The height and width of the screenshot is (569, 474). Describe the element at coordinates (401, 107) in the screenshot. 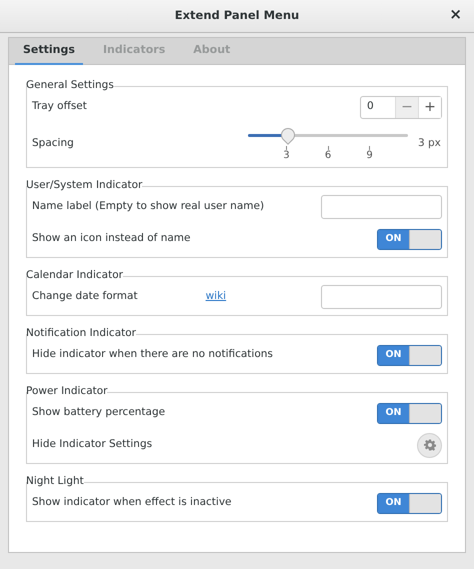

I see `spin-field: 0 − +` at that location.